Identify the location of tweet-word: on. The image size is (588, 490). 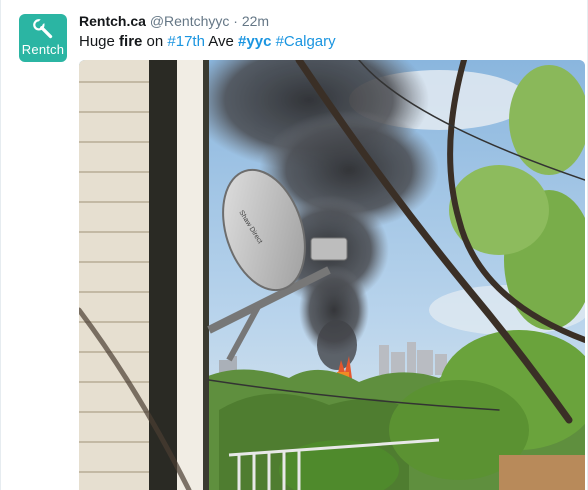
(155, 41).